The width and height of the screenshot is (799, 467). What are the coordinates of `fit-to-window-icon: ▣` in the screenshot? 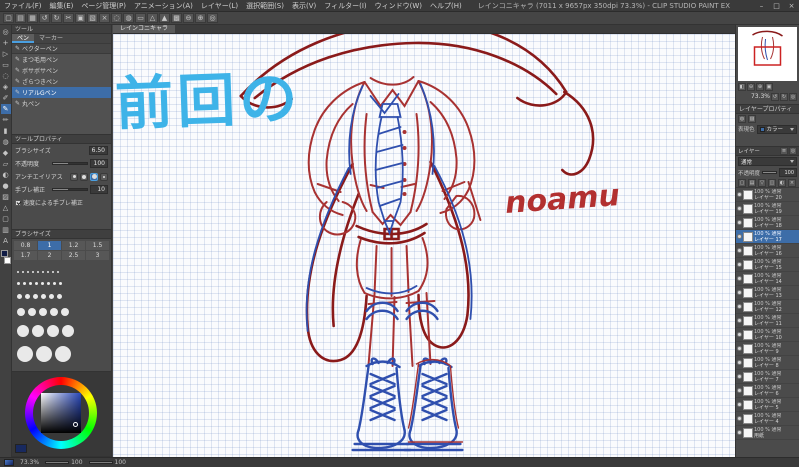 It's located at (769, 86).